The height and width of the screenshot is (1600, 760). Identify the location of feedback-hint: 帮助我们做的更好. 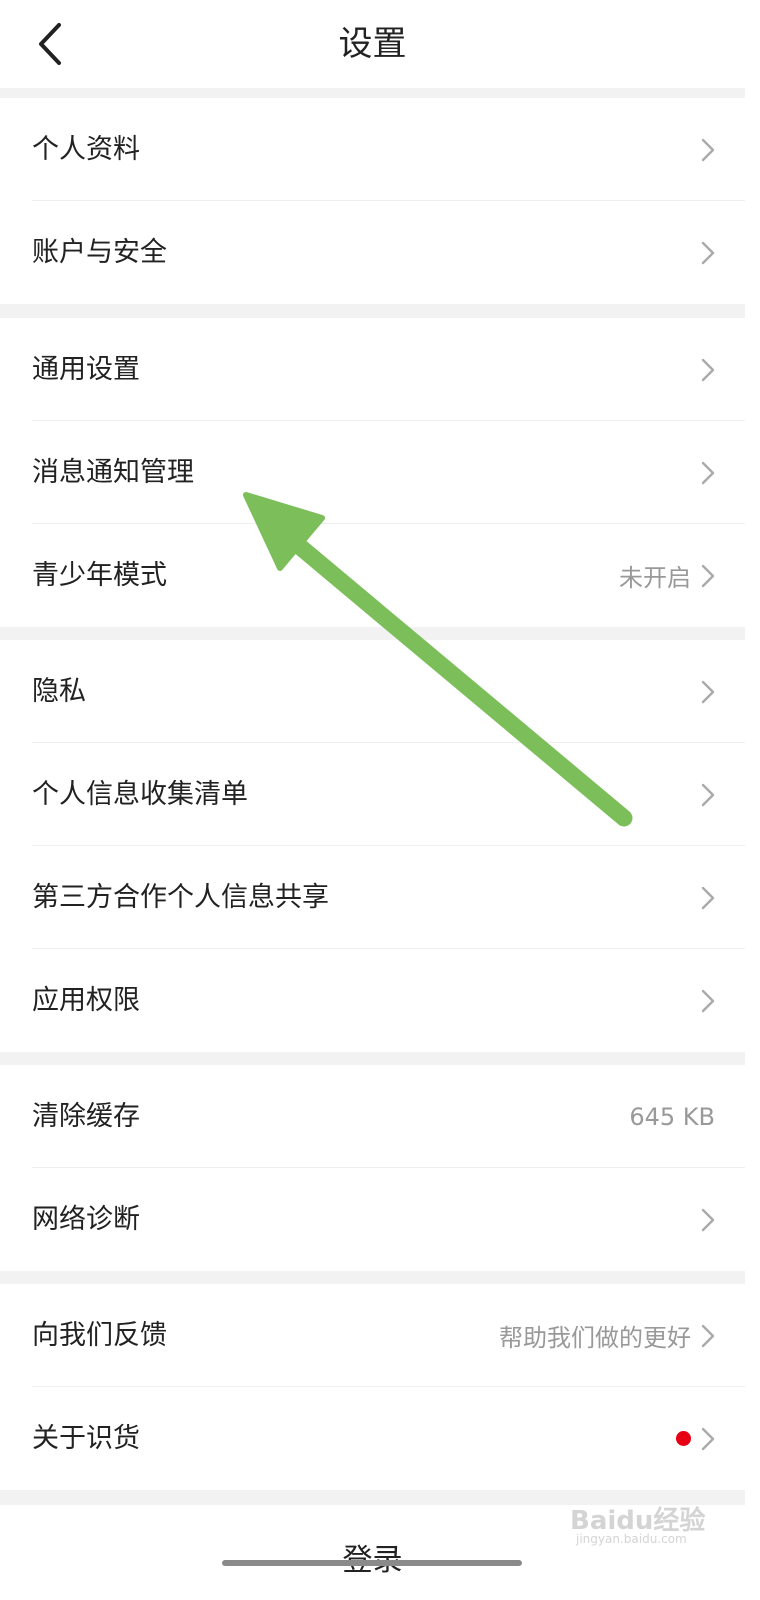
(595, 1338).